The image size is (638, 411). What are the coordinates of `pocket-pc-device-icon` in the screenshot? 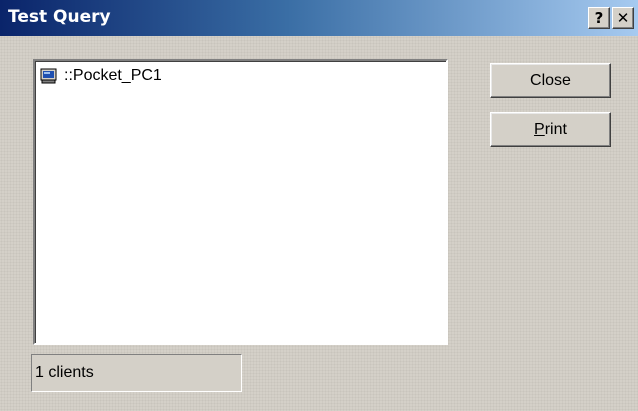 It's located at (49, 76).